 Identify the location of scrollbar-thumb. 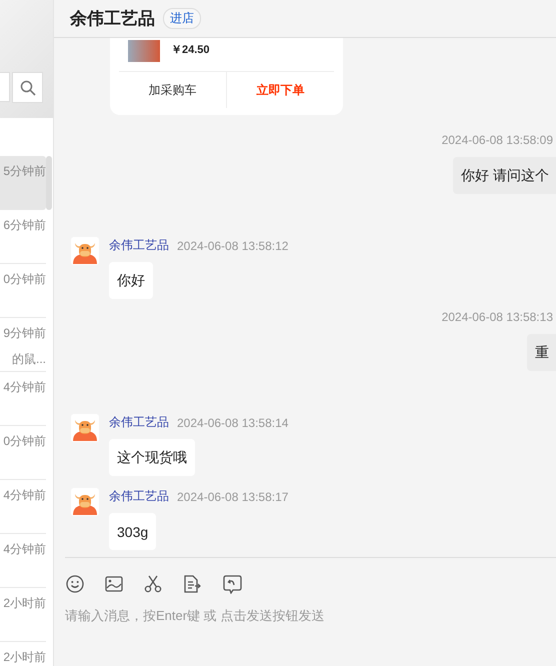
(49, 183).